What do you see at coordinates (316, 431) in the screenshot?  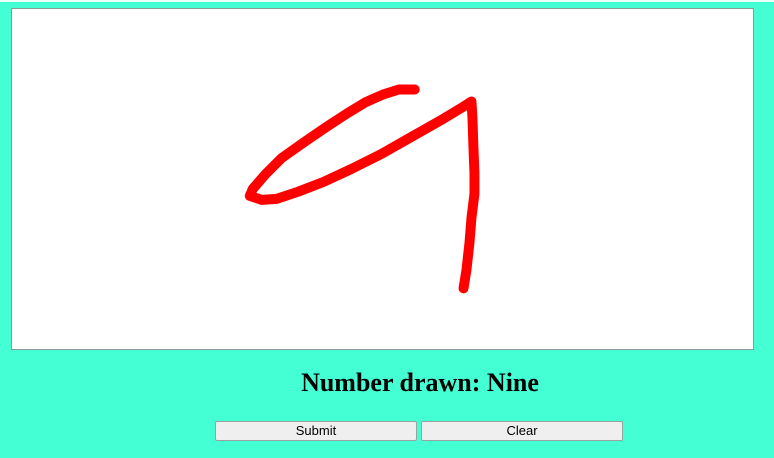 I see `submit-button: Submit` at bounding box center [316, 431].